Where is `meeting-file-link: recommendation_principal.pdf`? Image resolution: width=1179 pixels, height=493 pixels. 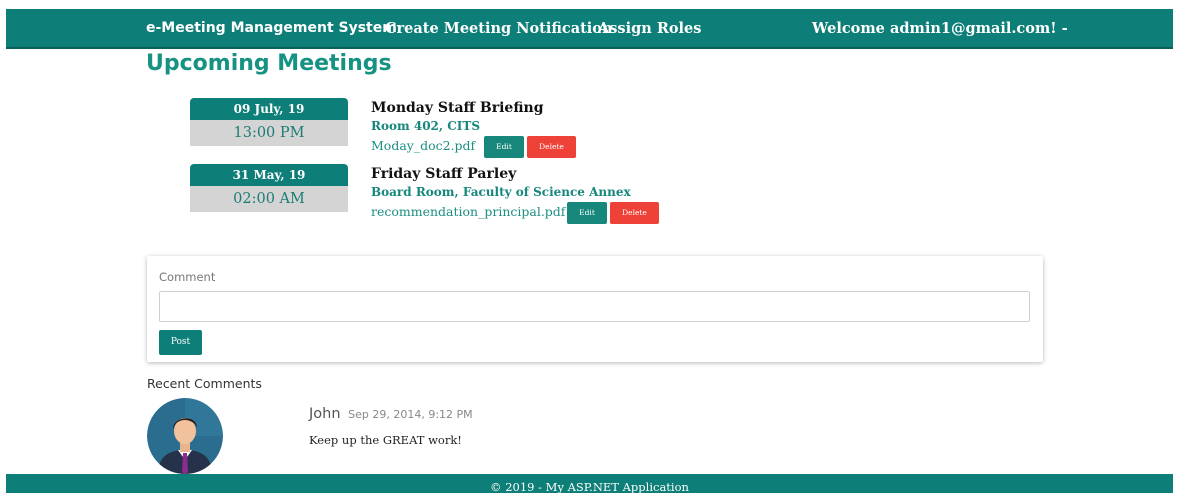 meeting-file-link: recommendation_principal.pdf is located at coordinates (468, 211).